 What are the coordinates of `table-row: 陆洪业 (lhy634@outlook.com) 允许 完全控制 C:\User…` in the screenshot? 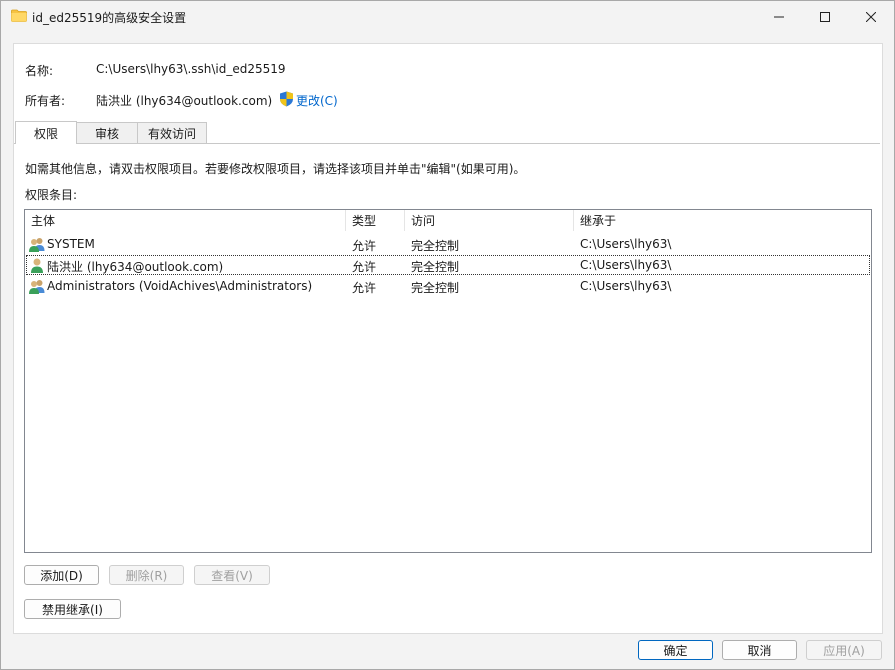 It's located at (448, 265).